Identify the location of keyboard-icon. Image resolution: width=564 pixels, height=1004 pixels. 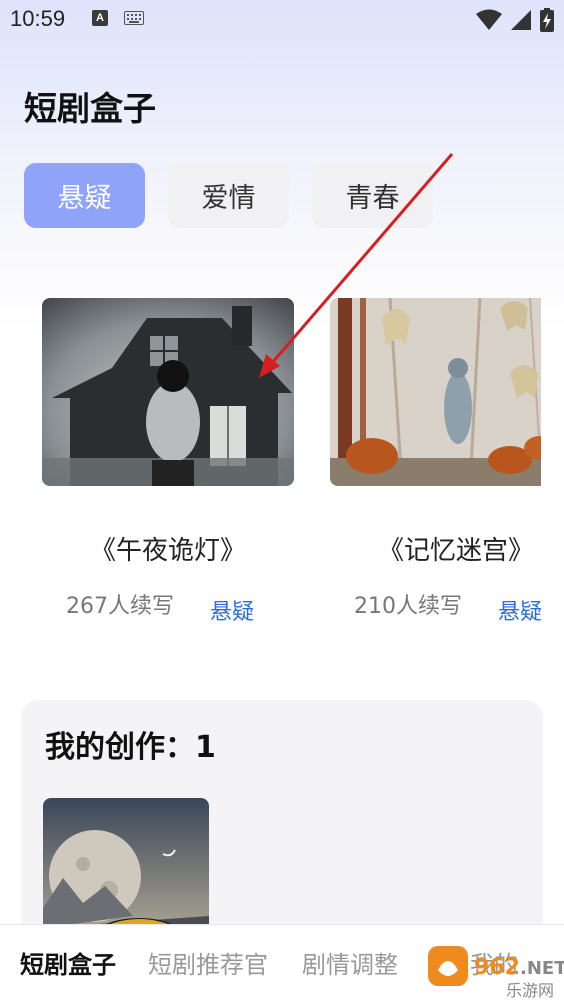
(134, 18).